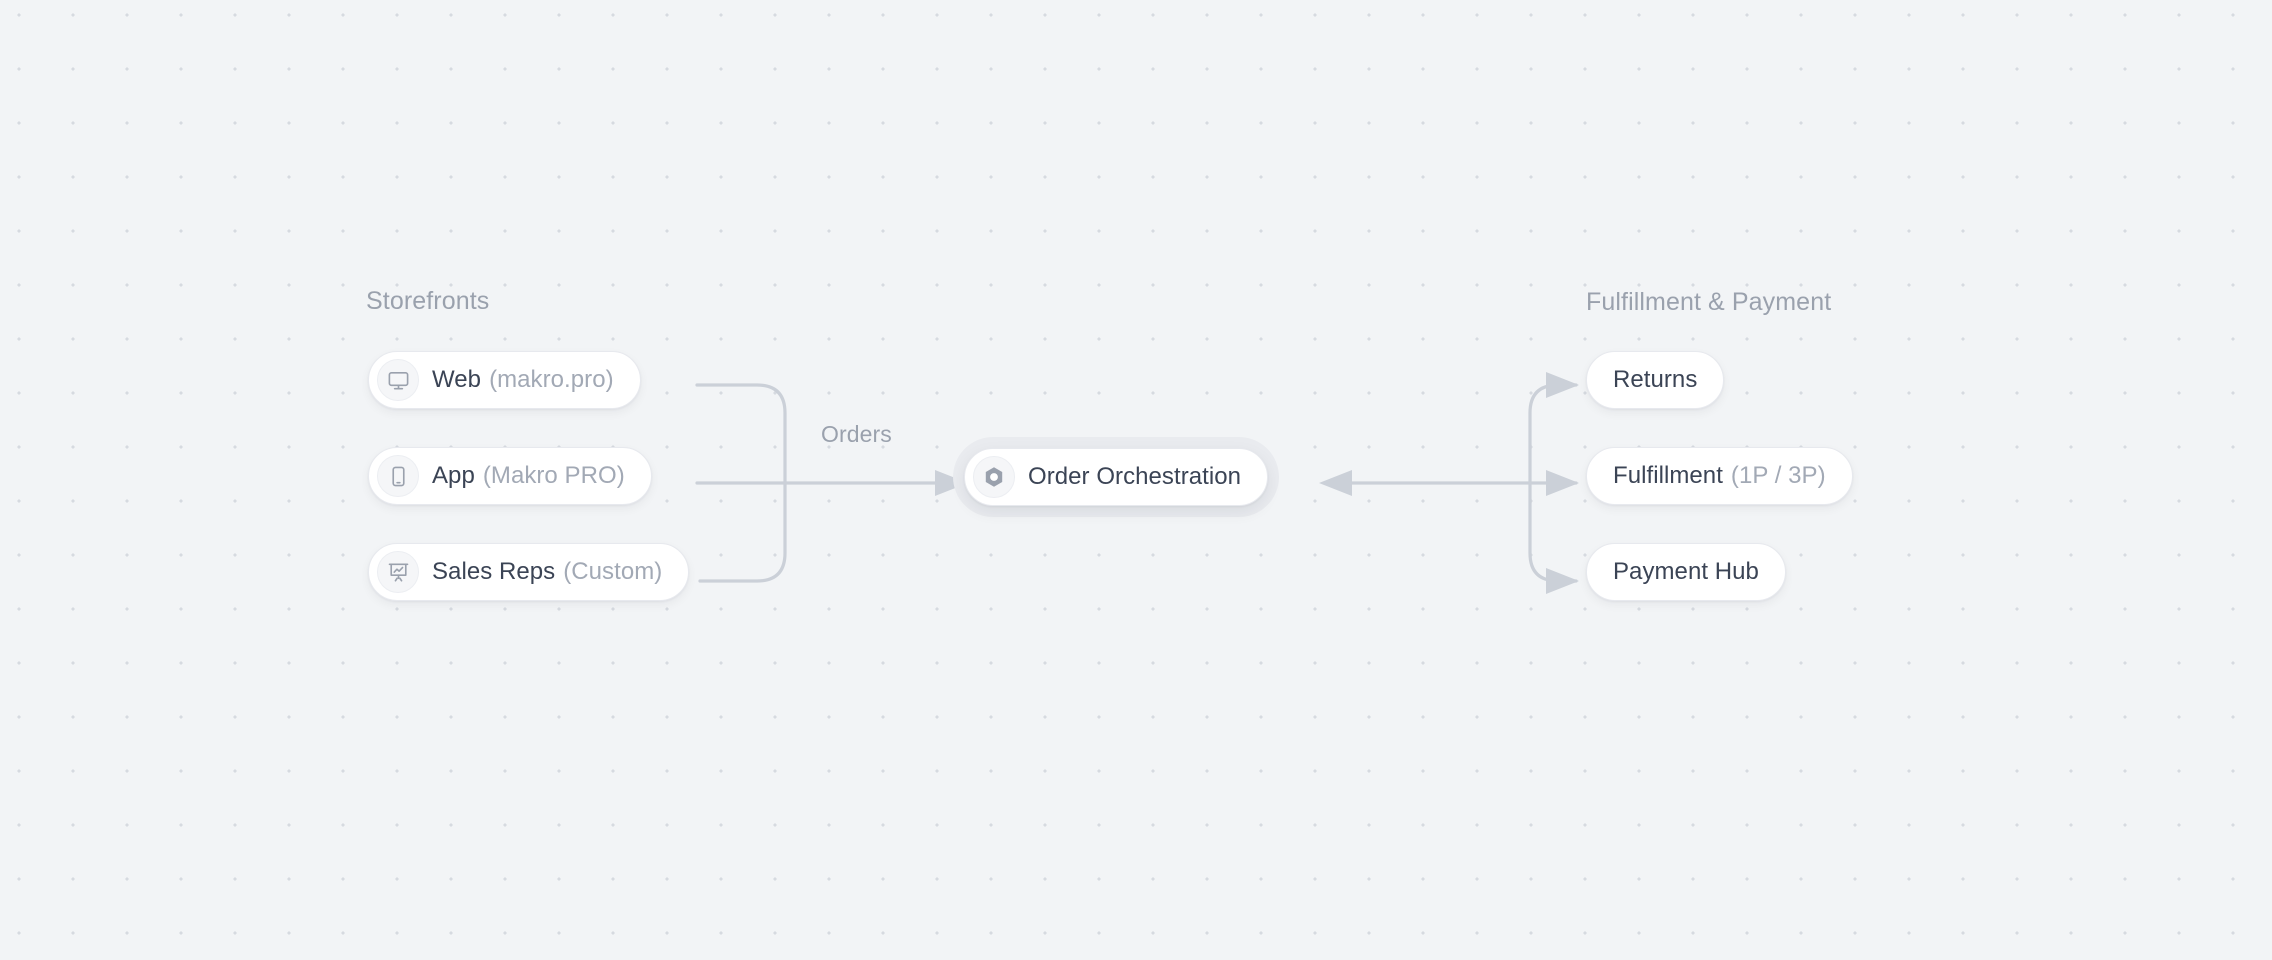 This screenshot has width=2272, height=960. Describe the element at coordinates (494, 571) in the screenshot. I see `node-label: Sales Reps` at that location.